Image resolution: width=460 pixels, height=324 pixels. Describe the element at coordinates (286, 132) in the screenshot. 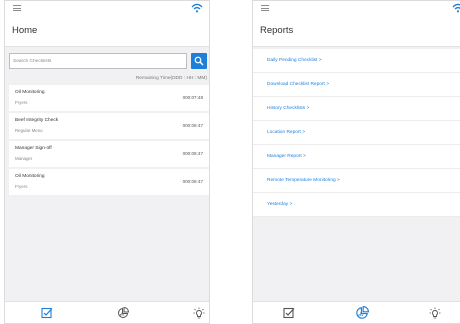

I see `report-label: Location Report >` at that location.